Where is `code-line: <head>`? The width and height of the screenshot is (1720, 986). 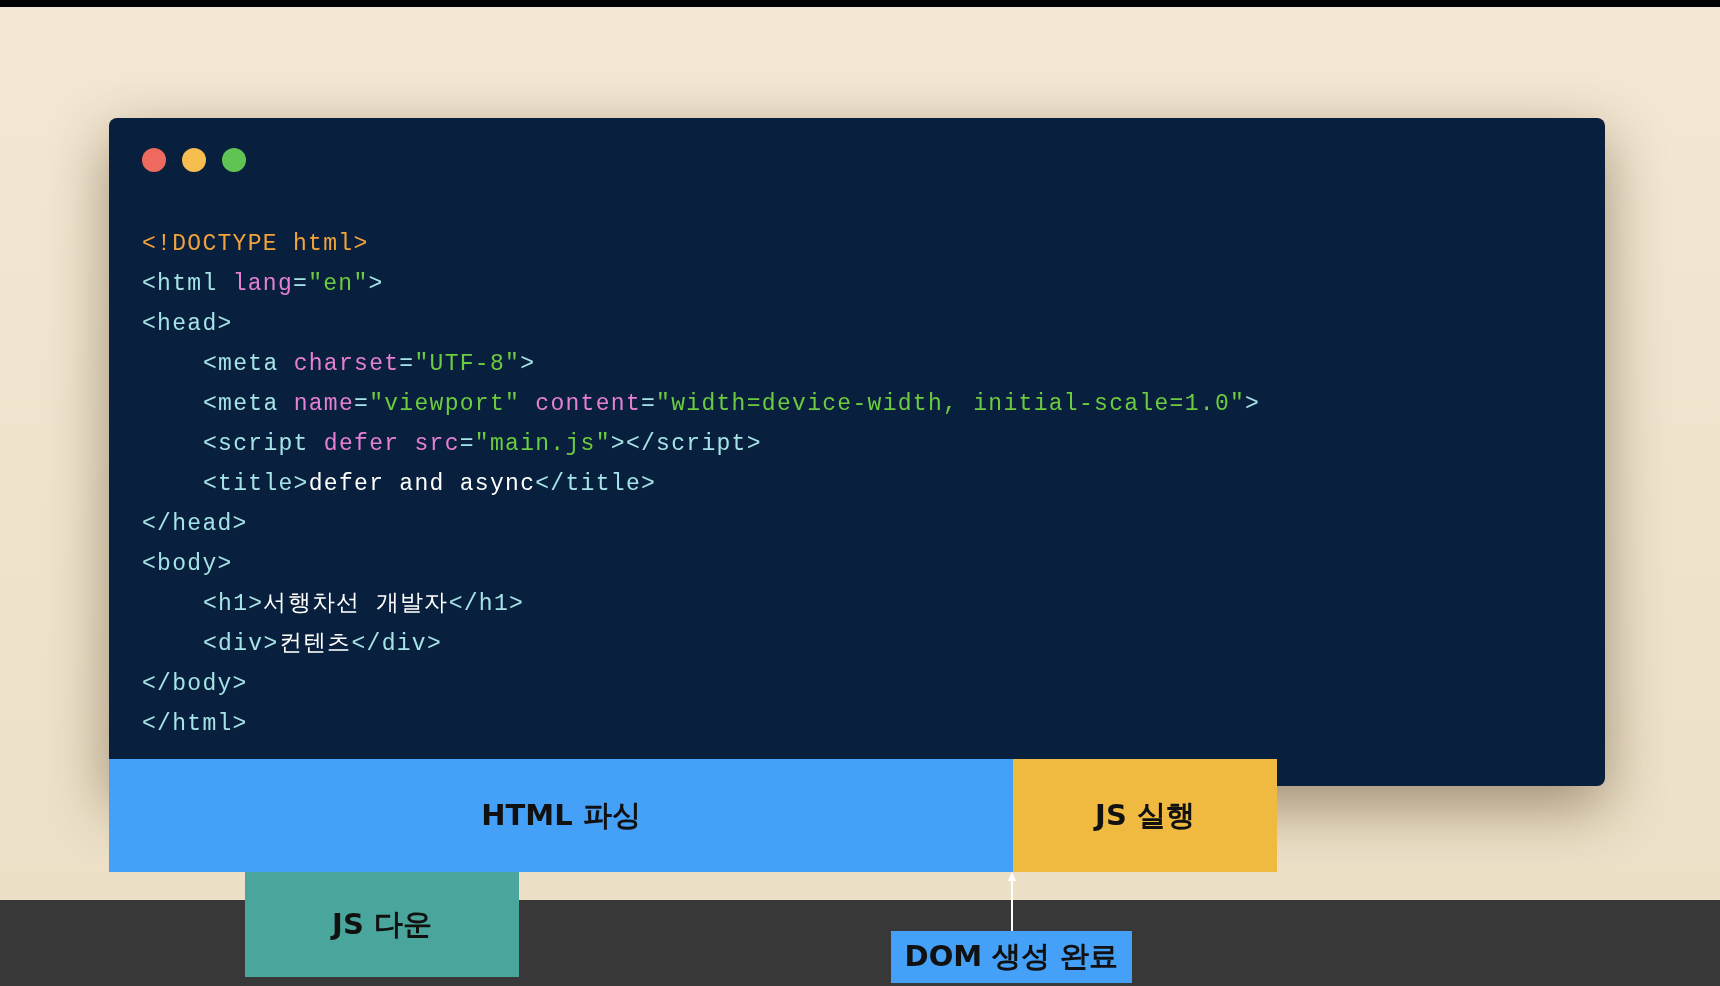
code-line: <head> is located at coordinates (187, 324).